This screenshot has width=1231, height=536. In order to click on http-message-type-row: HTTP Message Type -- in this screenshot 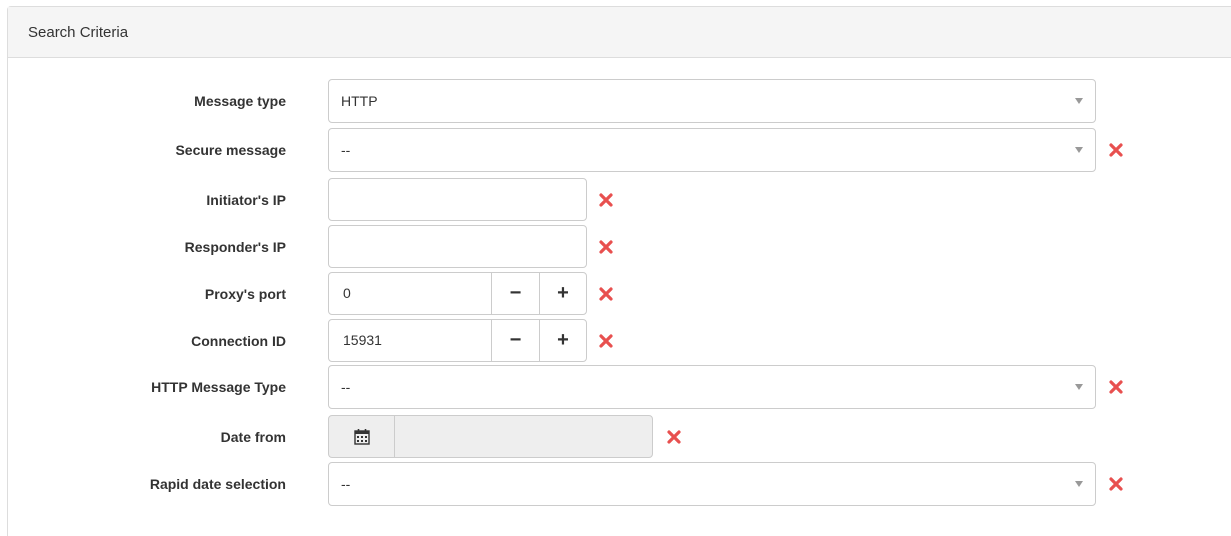, I will do `click(619, 387)`.